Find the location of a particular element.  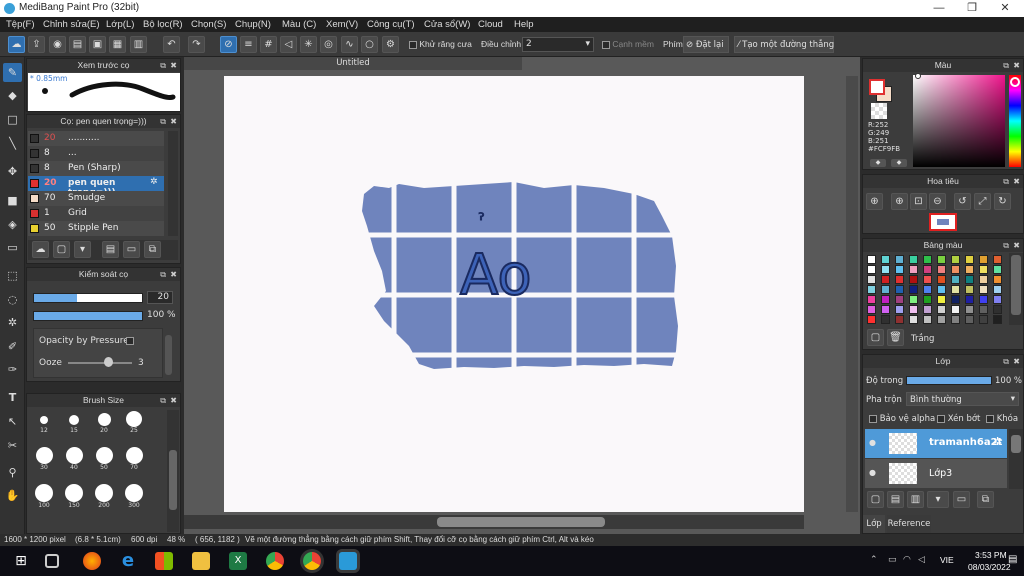

soft-edge-option: Cạnh mềm is located at coordinates (628, 44).